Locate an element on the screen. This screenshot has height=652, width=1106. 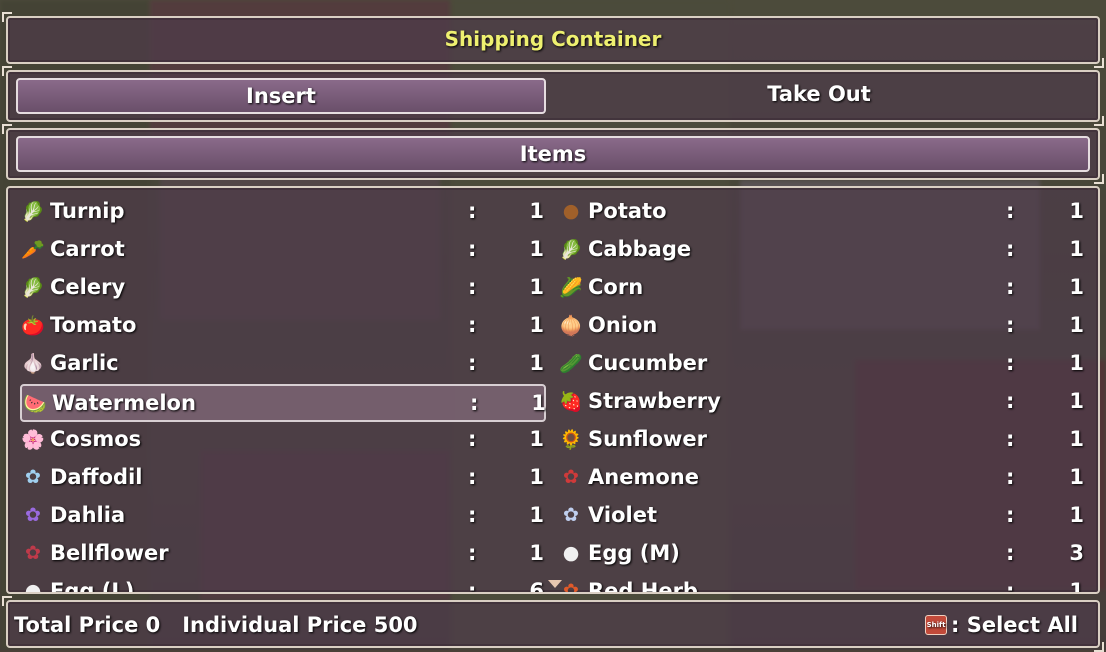
onion-icon: 🧅 is located at coordinates (571, 325).